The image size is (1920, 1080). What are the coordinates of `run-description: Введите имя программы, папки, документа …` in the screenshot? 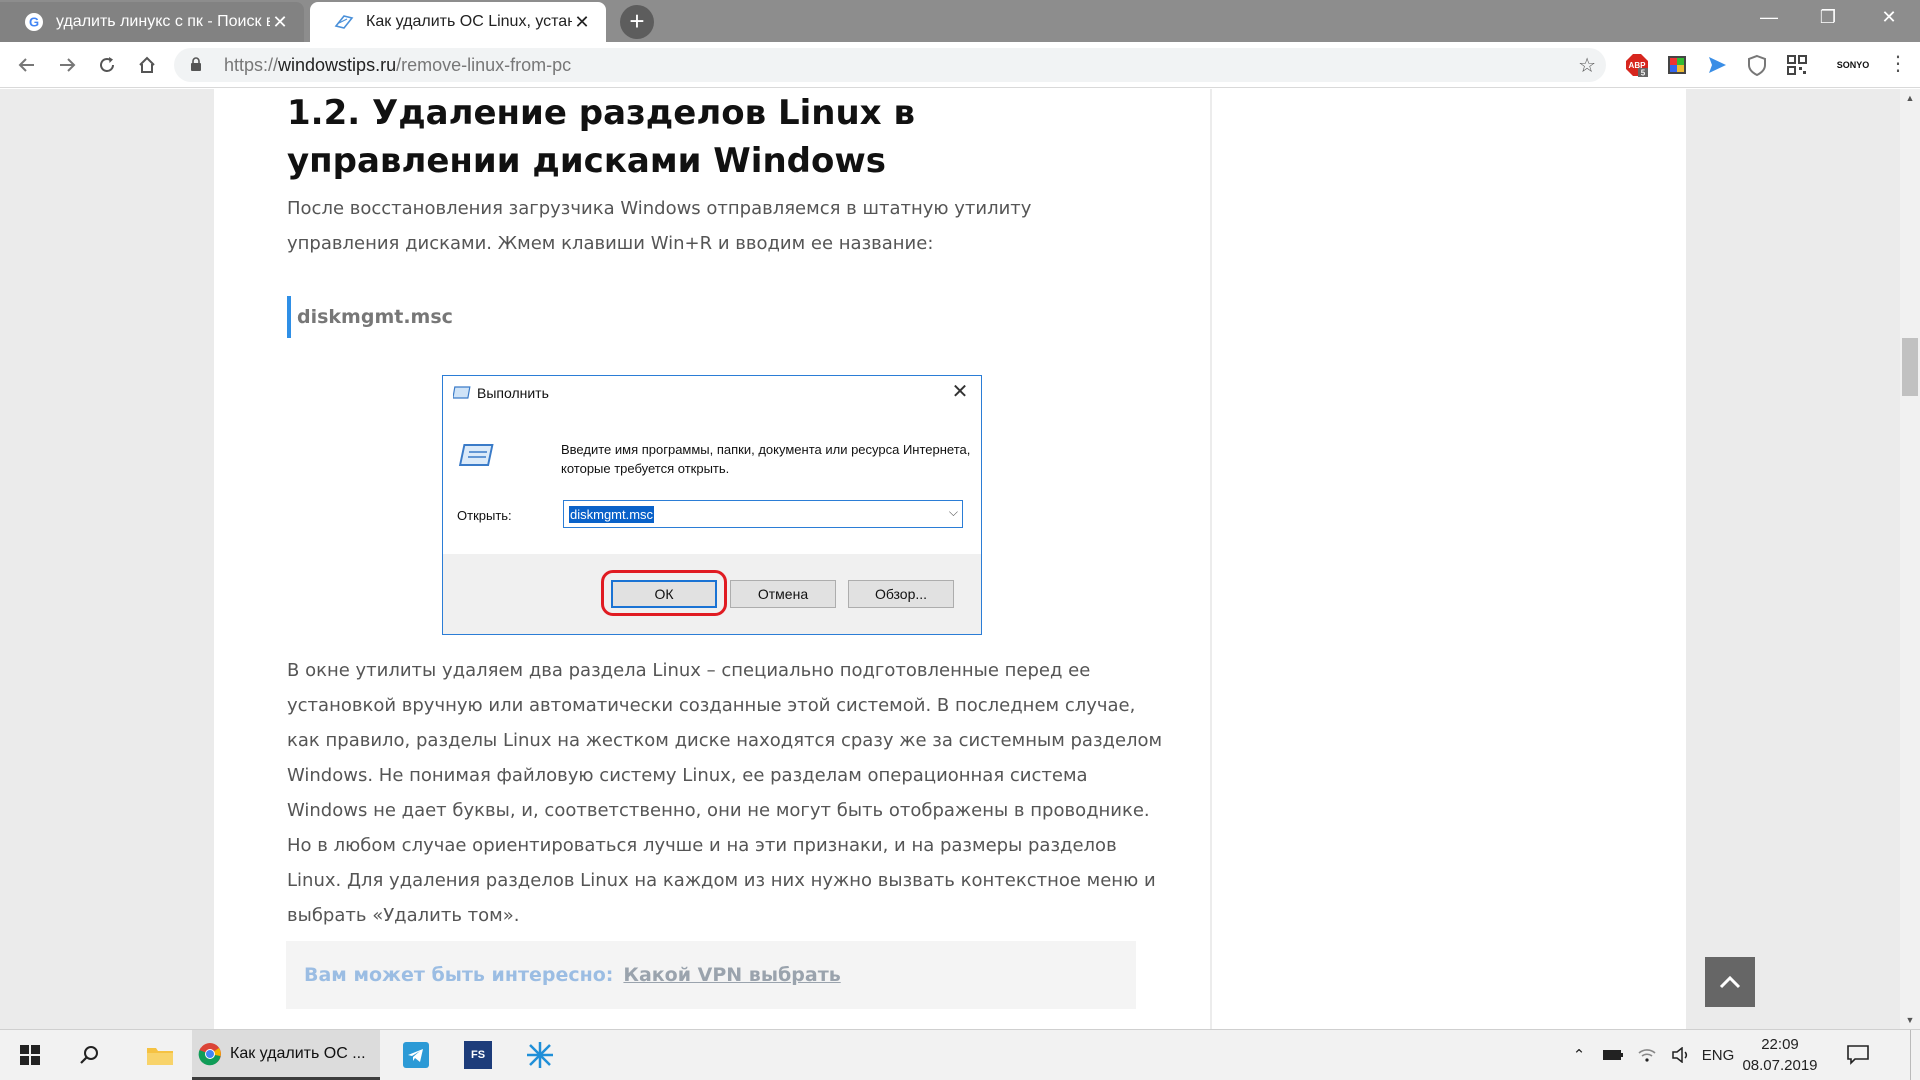 It's located at (766, 459).